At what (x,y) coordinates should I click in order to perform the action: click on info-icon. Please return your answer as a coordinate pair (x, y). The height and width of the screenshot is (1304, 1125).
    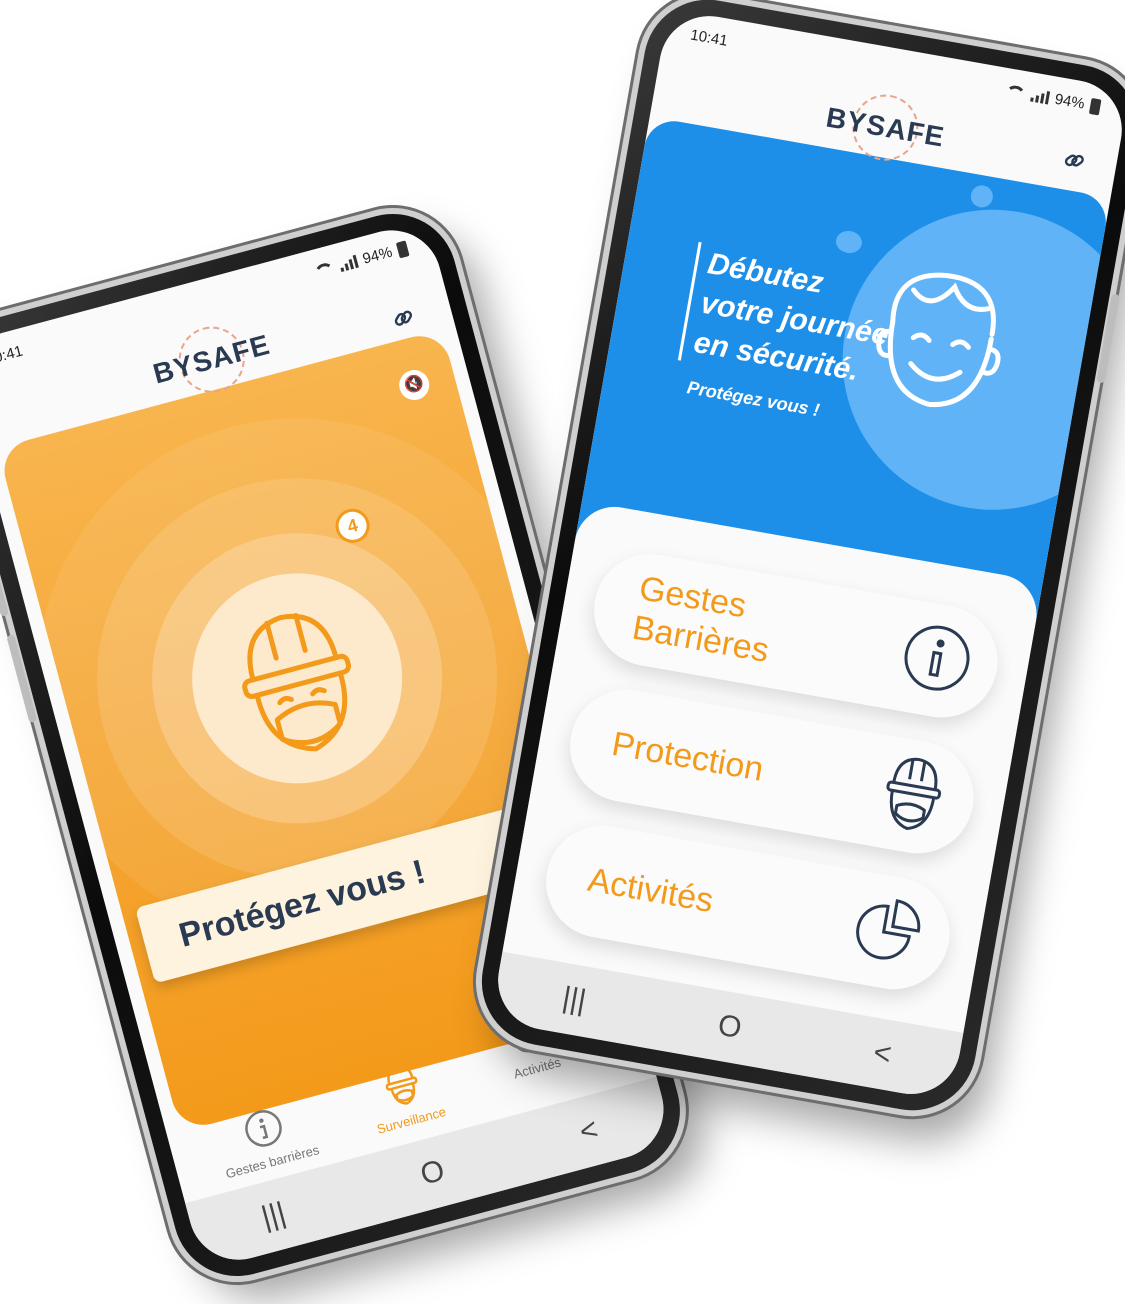
    Looking at the image, I should click on (937, 661).